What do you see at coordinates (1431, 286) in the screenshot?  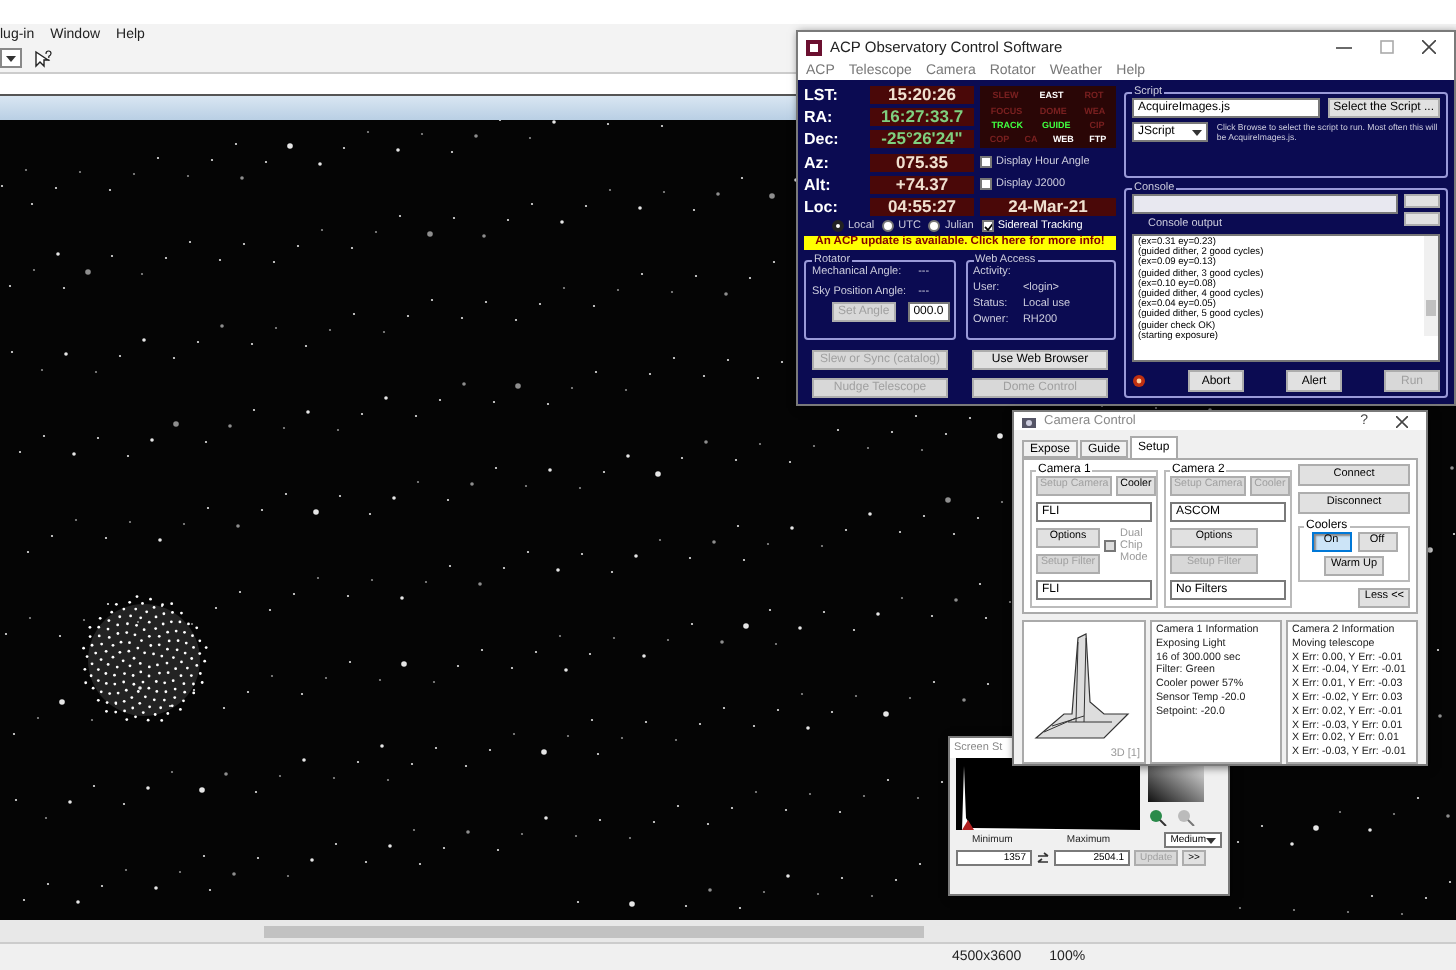 I see `vertical-scrollbar` at bounding box center [1431, 286].